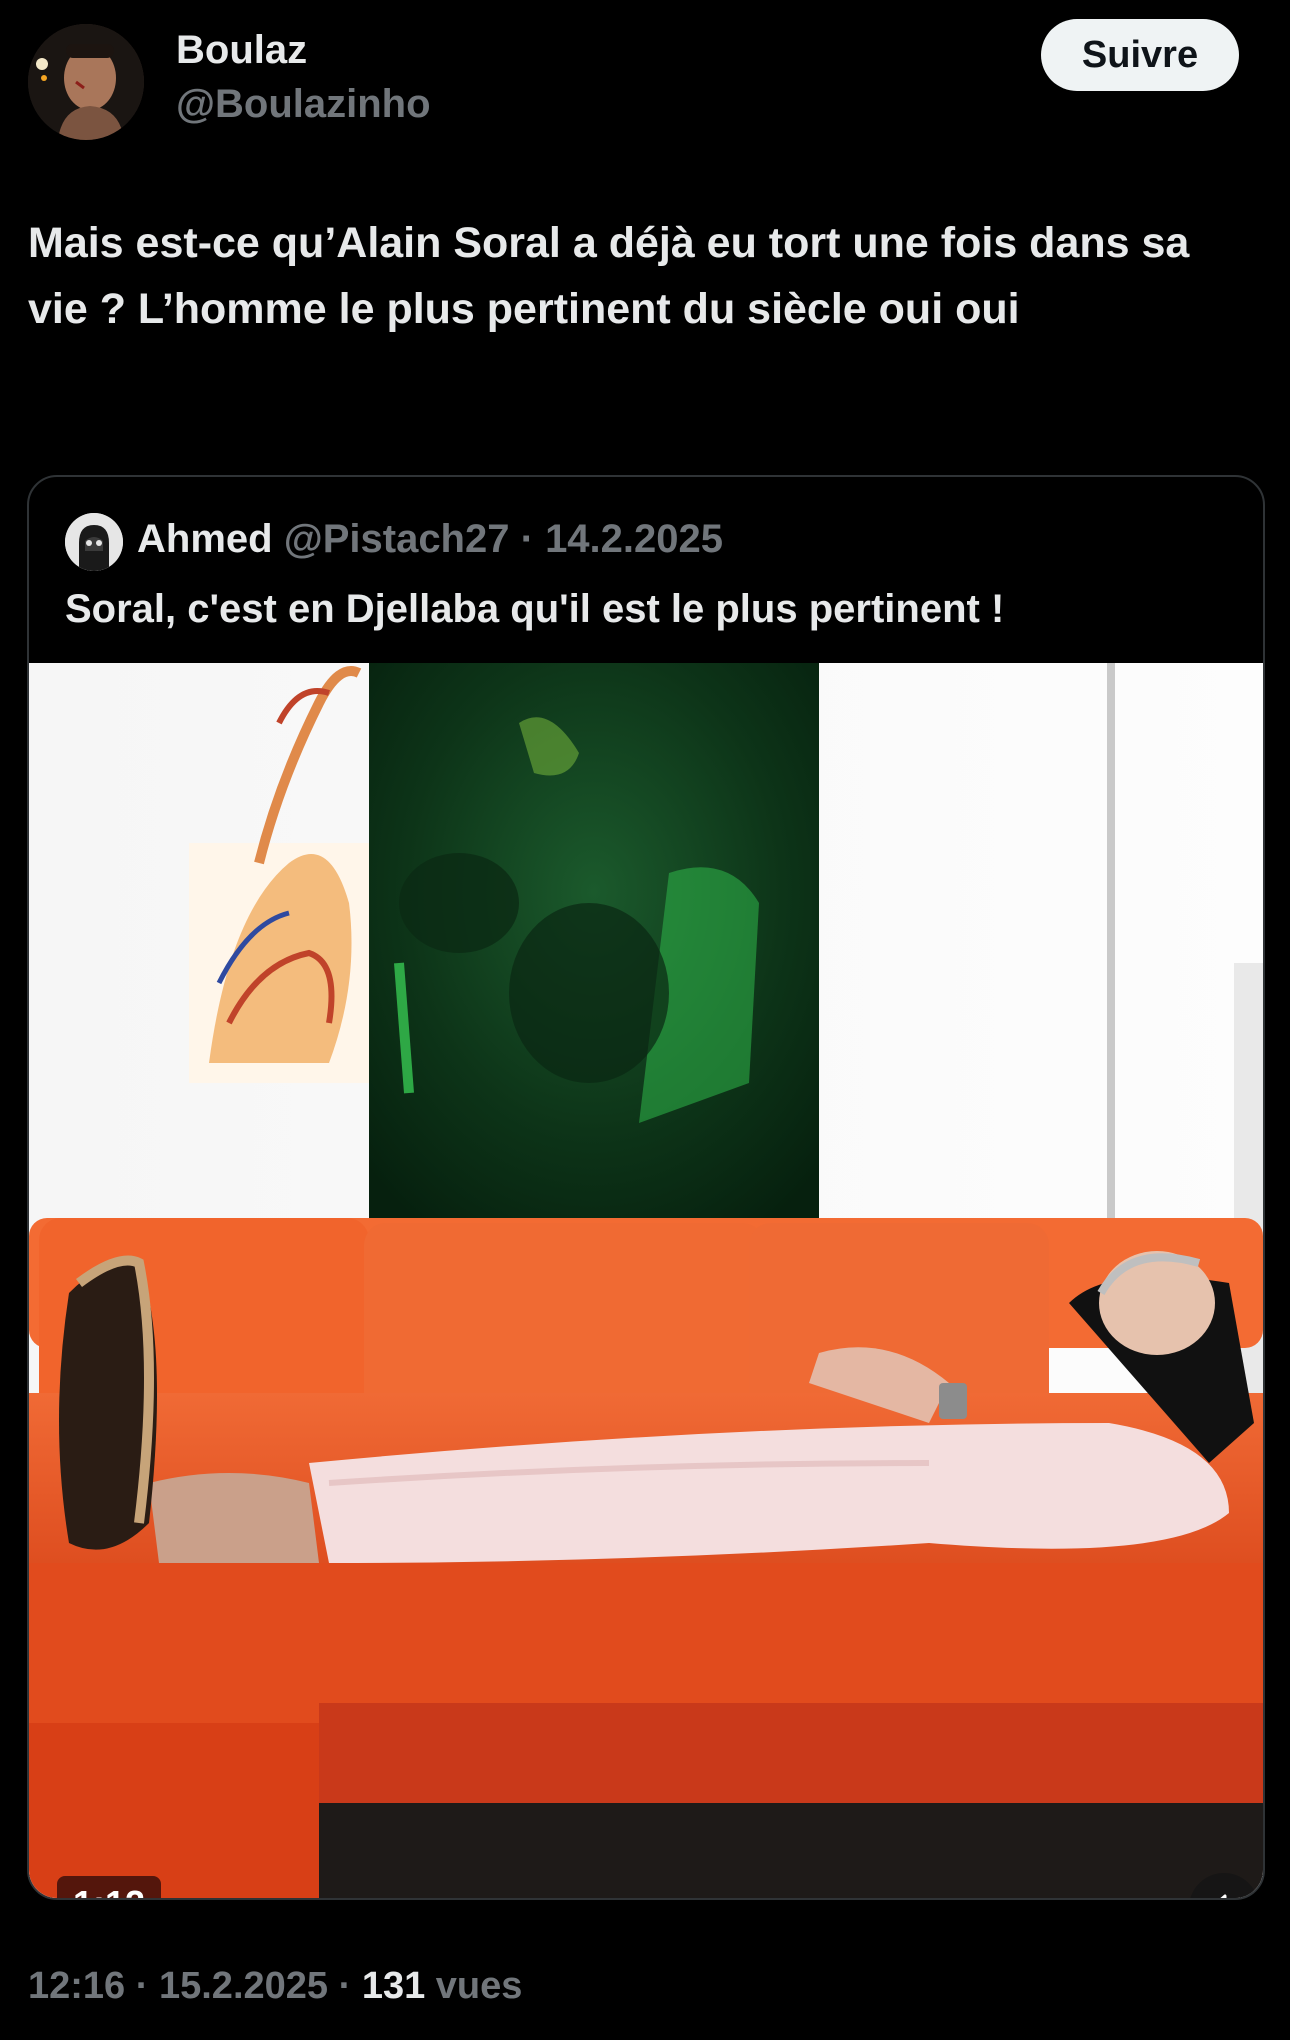  I want to click on quoted-author-name: Ahmed, so click(205, 539).